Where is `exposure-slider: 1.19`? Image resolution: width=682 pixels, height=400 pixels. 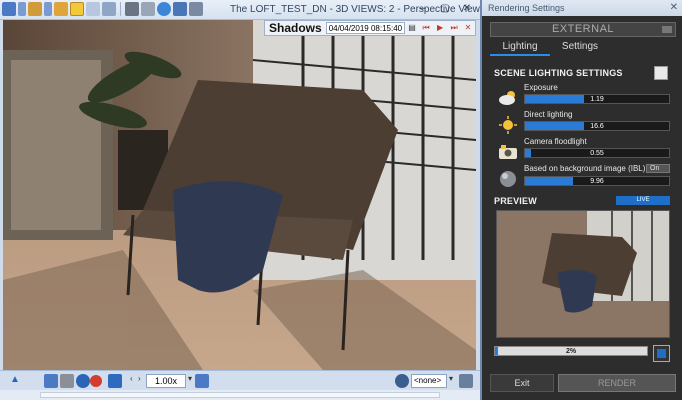 exposure-slider: 1.19 is located at coordinates (597, 99).